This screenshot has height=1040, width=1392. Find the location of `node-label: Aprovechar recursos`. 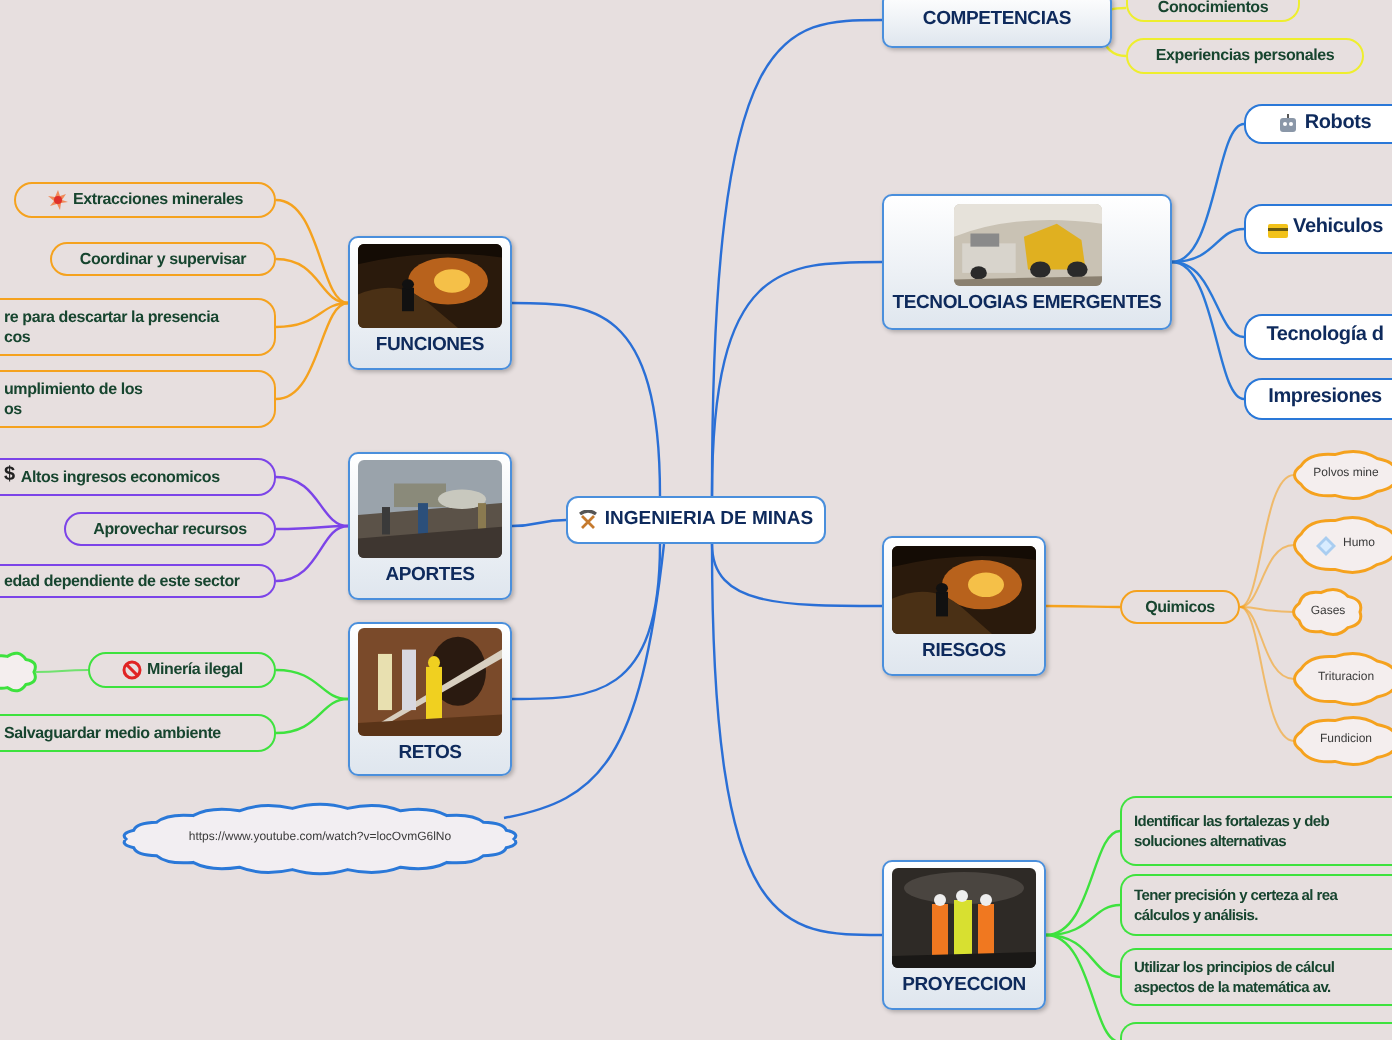

node-label: Aprovechar recursos is located at coordinates (170, 529).